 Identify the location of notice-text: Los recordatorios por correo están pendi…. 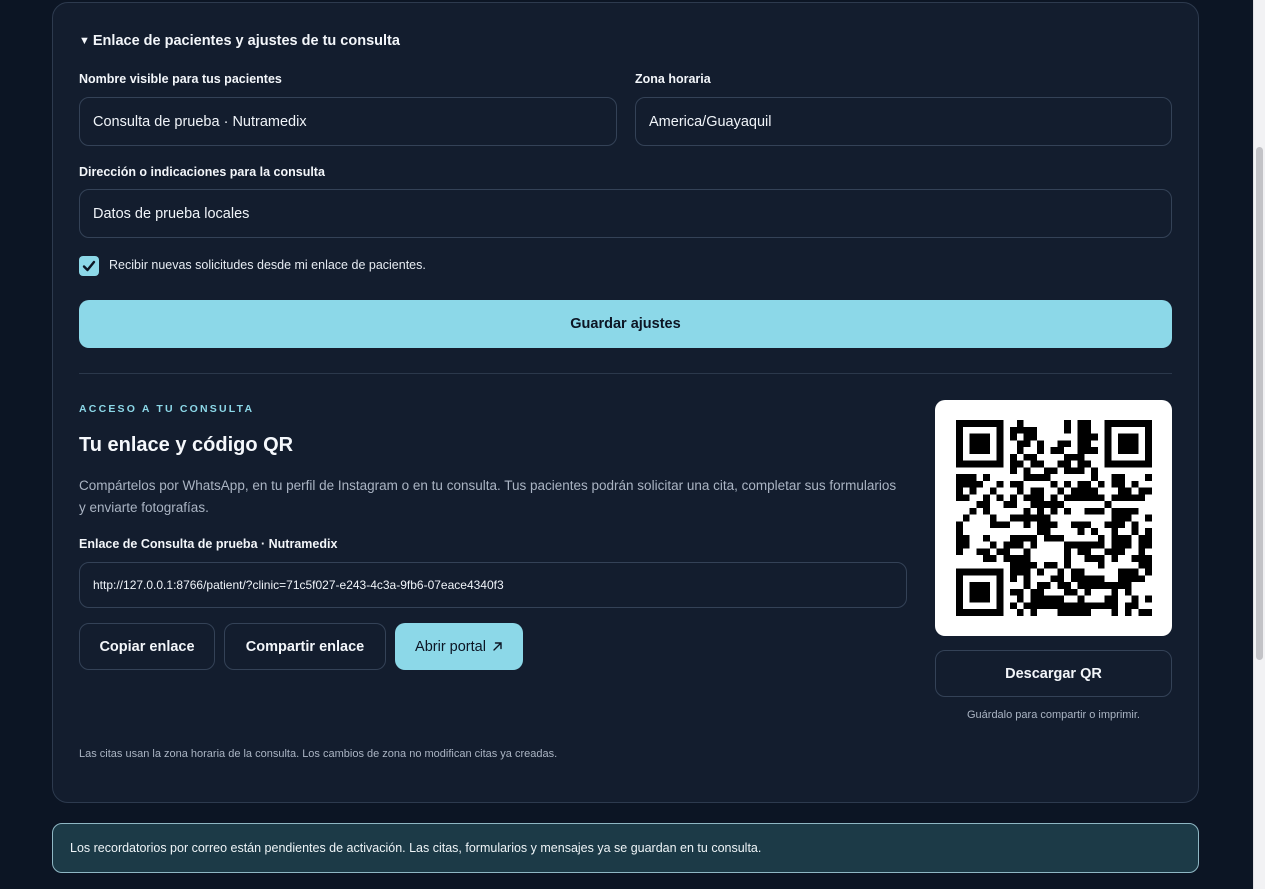
(416, 848).